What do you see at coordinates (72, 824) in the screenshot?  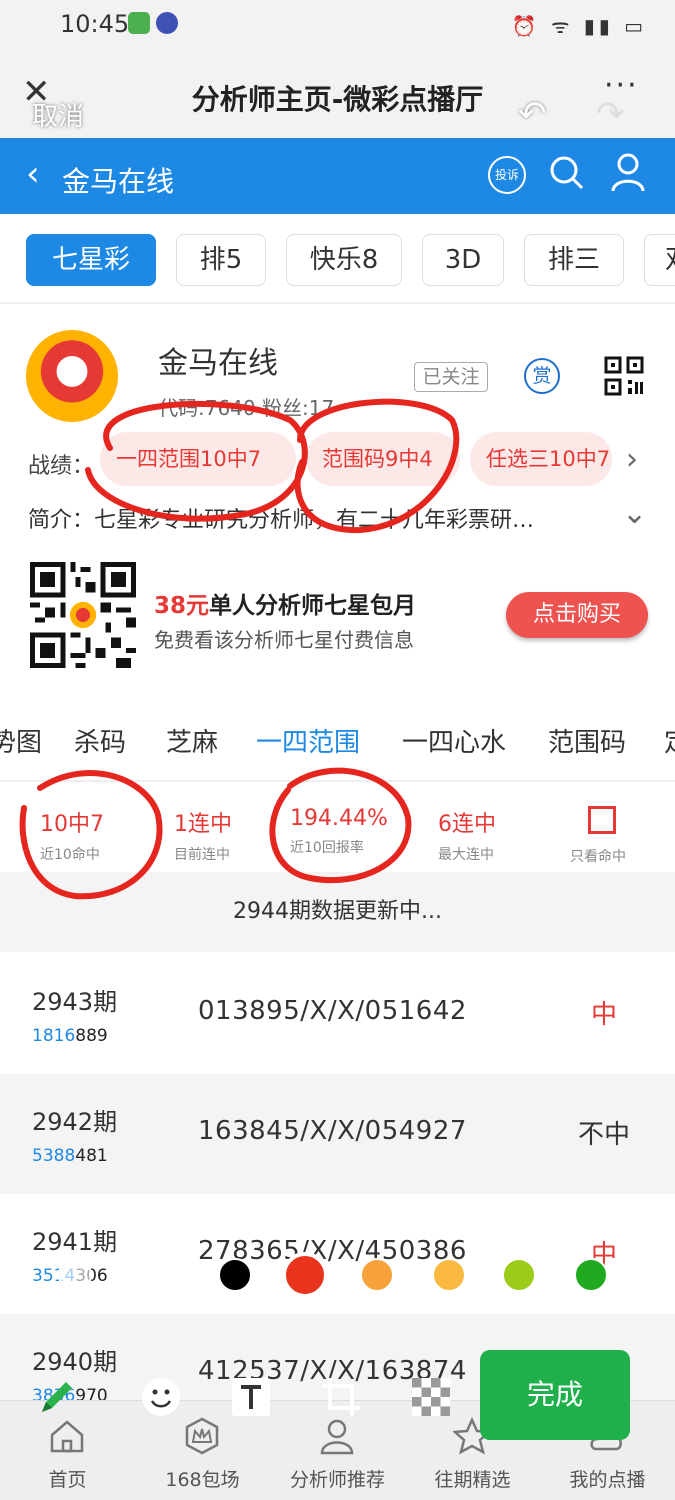 I see `stat-value: 10中7` at bounding box center [72, 824].